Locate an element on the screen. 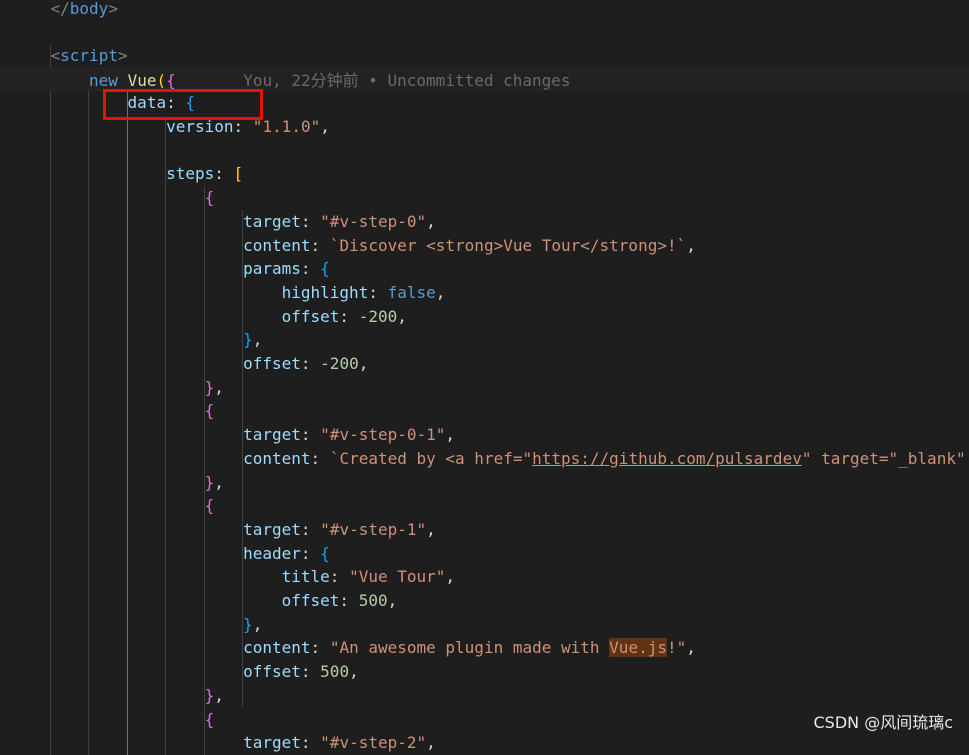 The height and width of the screenshot is (755, 969). code-line: params: { is located at coordinates (484, 269).